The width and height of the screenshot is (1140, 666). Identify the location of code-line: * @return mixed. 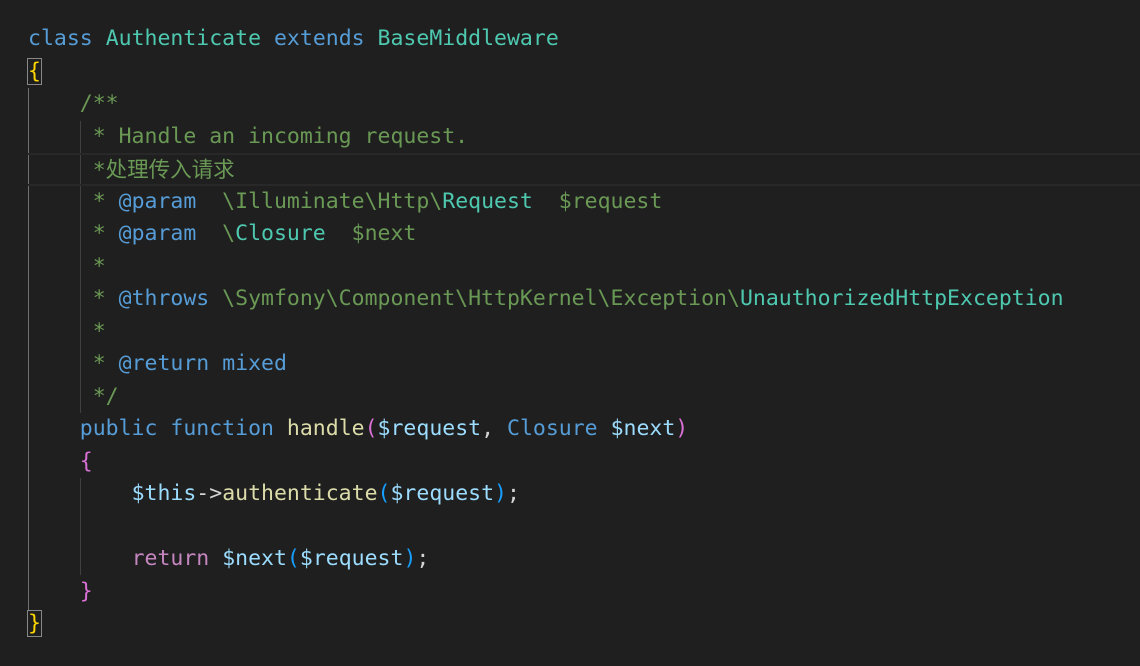
(157, 364).